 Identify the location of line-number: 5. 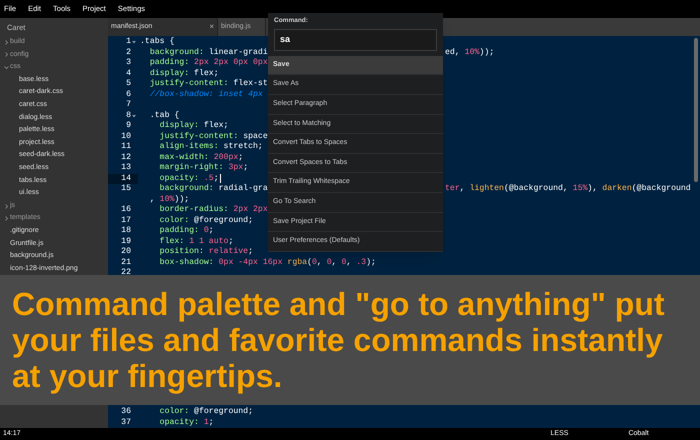
(128, 84).